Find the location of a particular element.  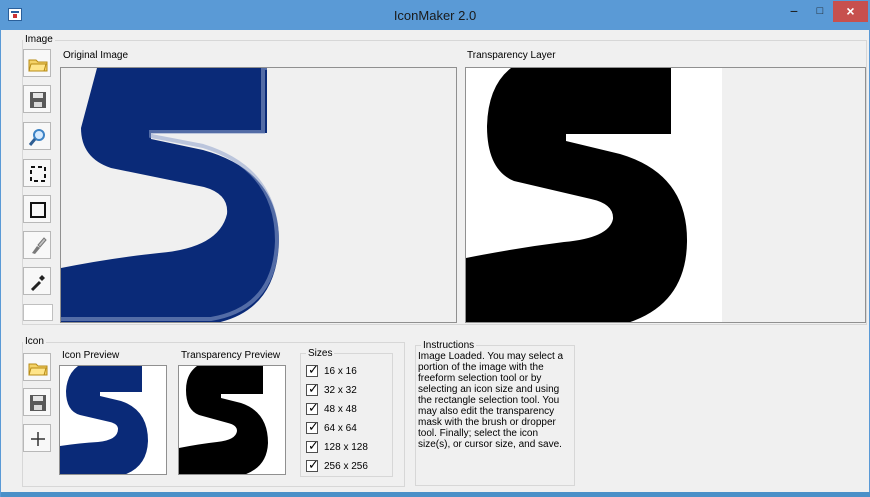

minimize-button: − is located at coordinates (794, 11).